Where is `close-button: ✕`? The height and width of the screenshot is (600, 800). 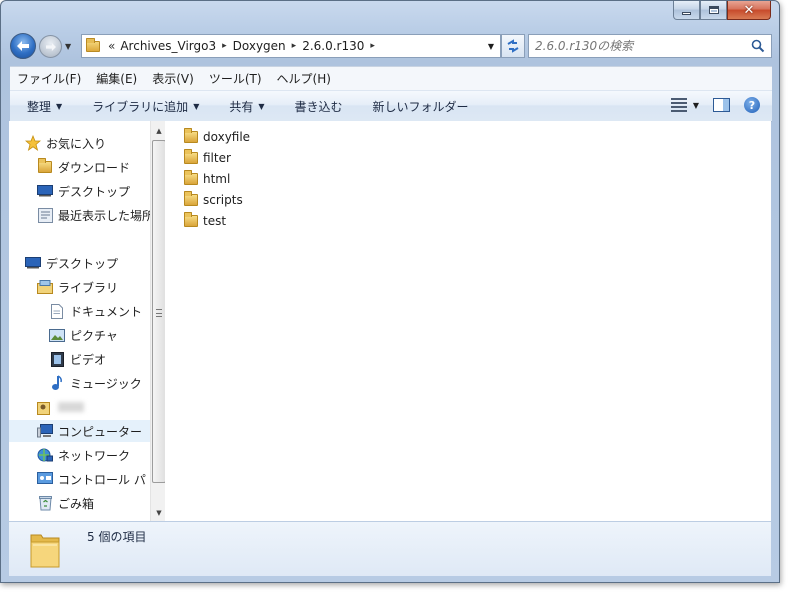 close-button: ✕ is located at coordinates (749, 10).